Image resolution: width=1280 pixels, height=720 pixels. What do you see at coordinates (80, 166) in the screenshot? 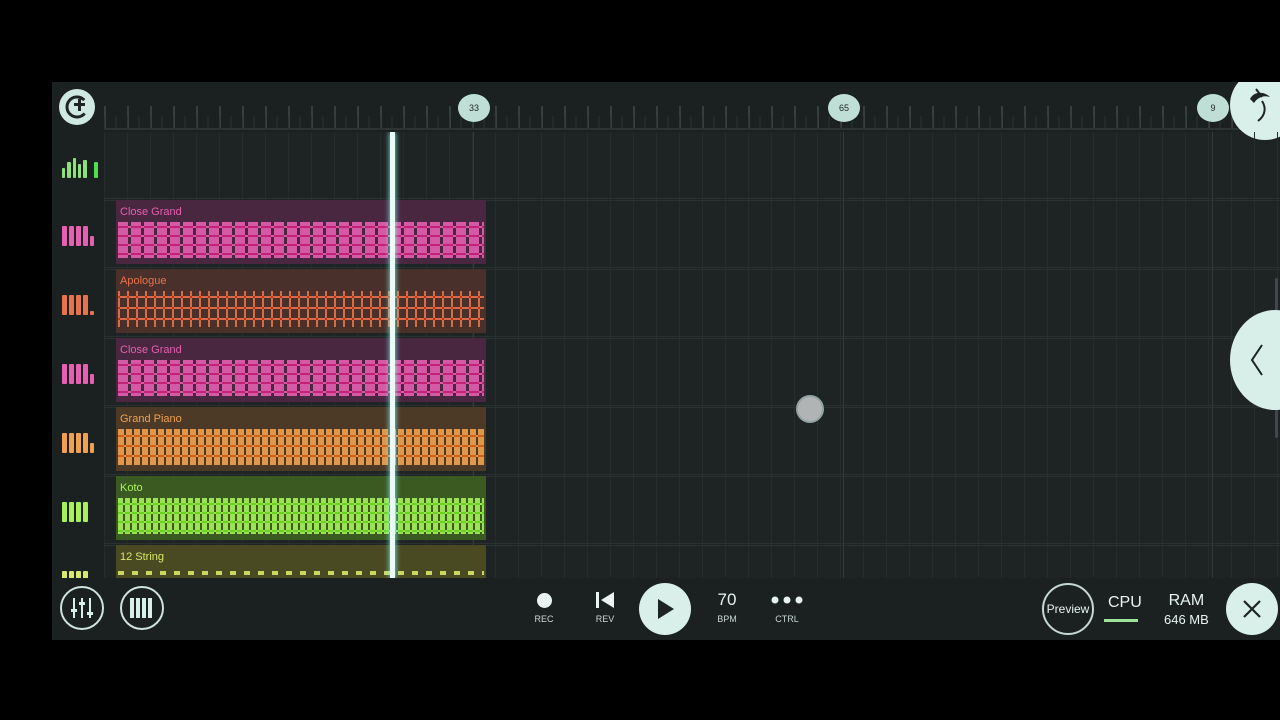
I see `master-meter-icon` at bounding box center [80, 166].